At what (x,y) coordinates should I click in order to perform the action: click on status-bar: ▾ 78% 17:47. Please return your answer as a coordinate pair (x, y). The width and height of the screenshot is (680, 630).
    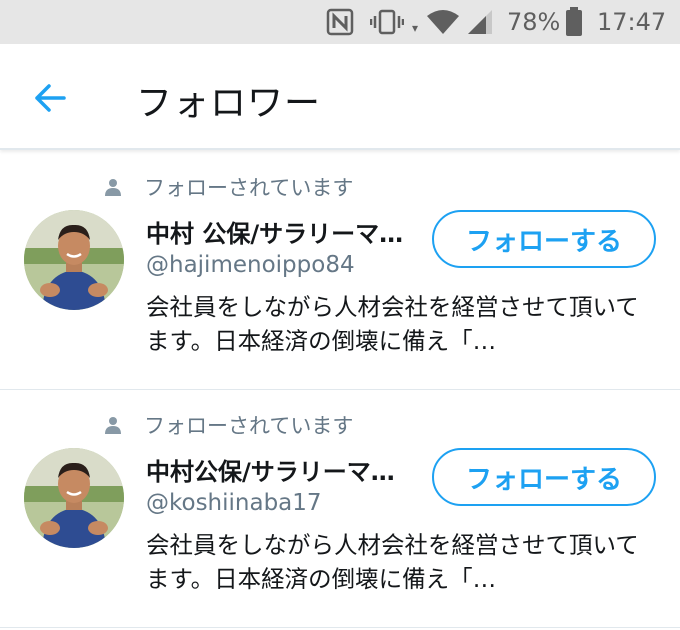
    Looking at the image, I should click on (340, 22).